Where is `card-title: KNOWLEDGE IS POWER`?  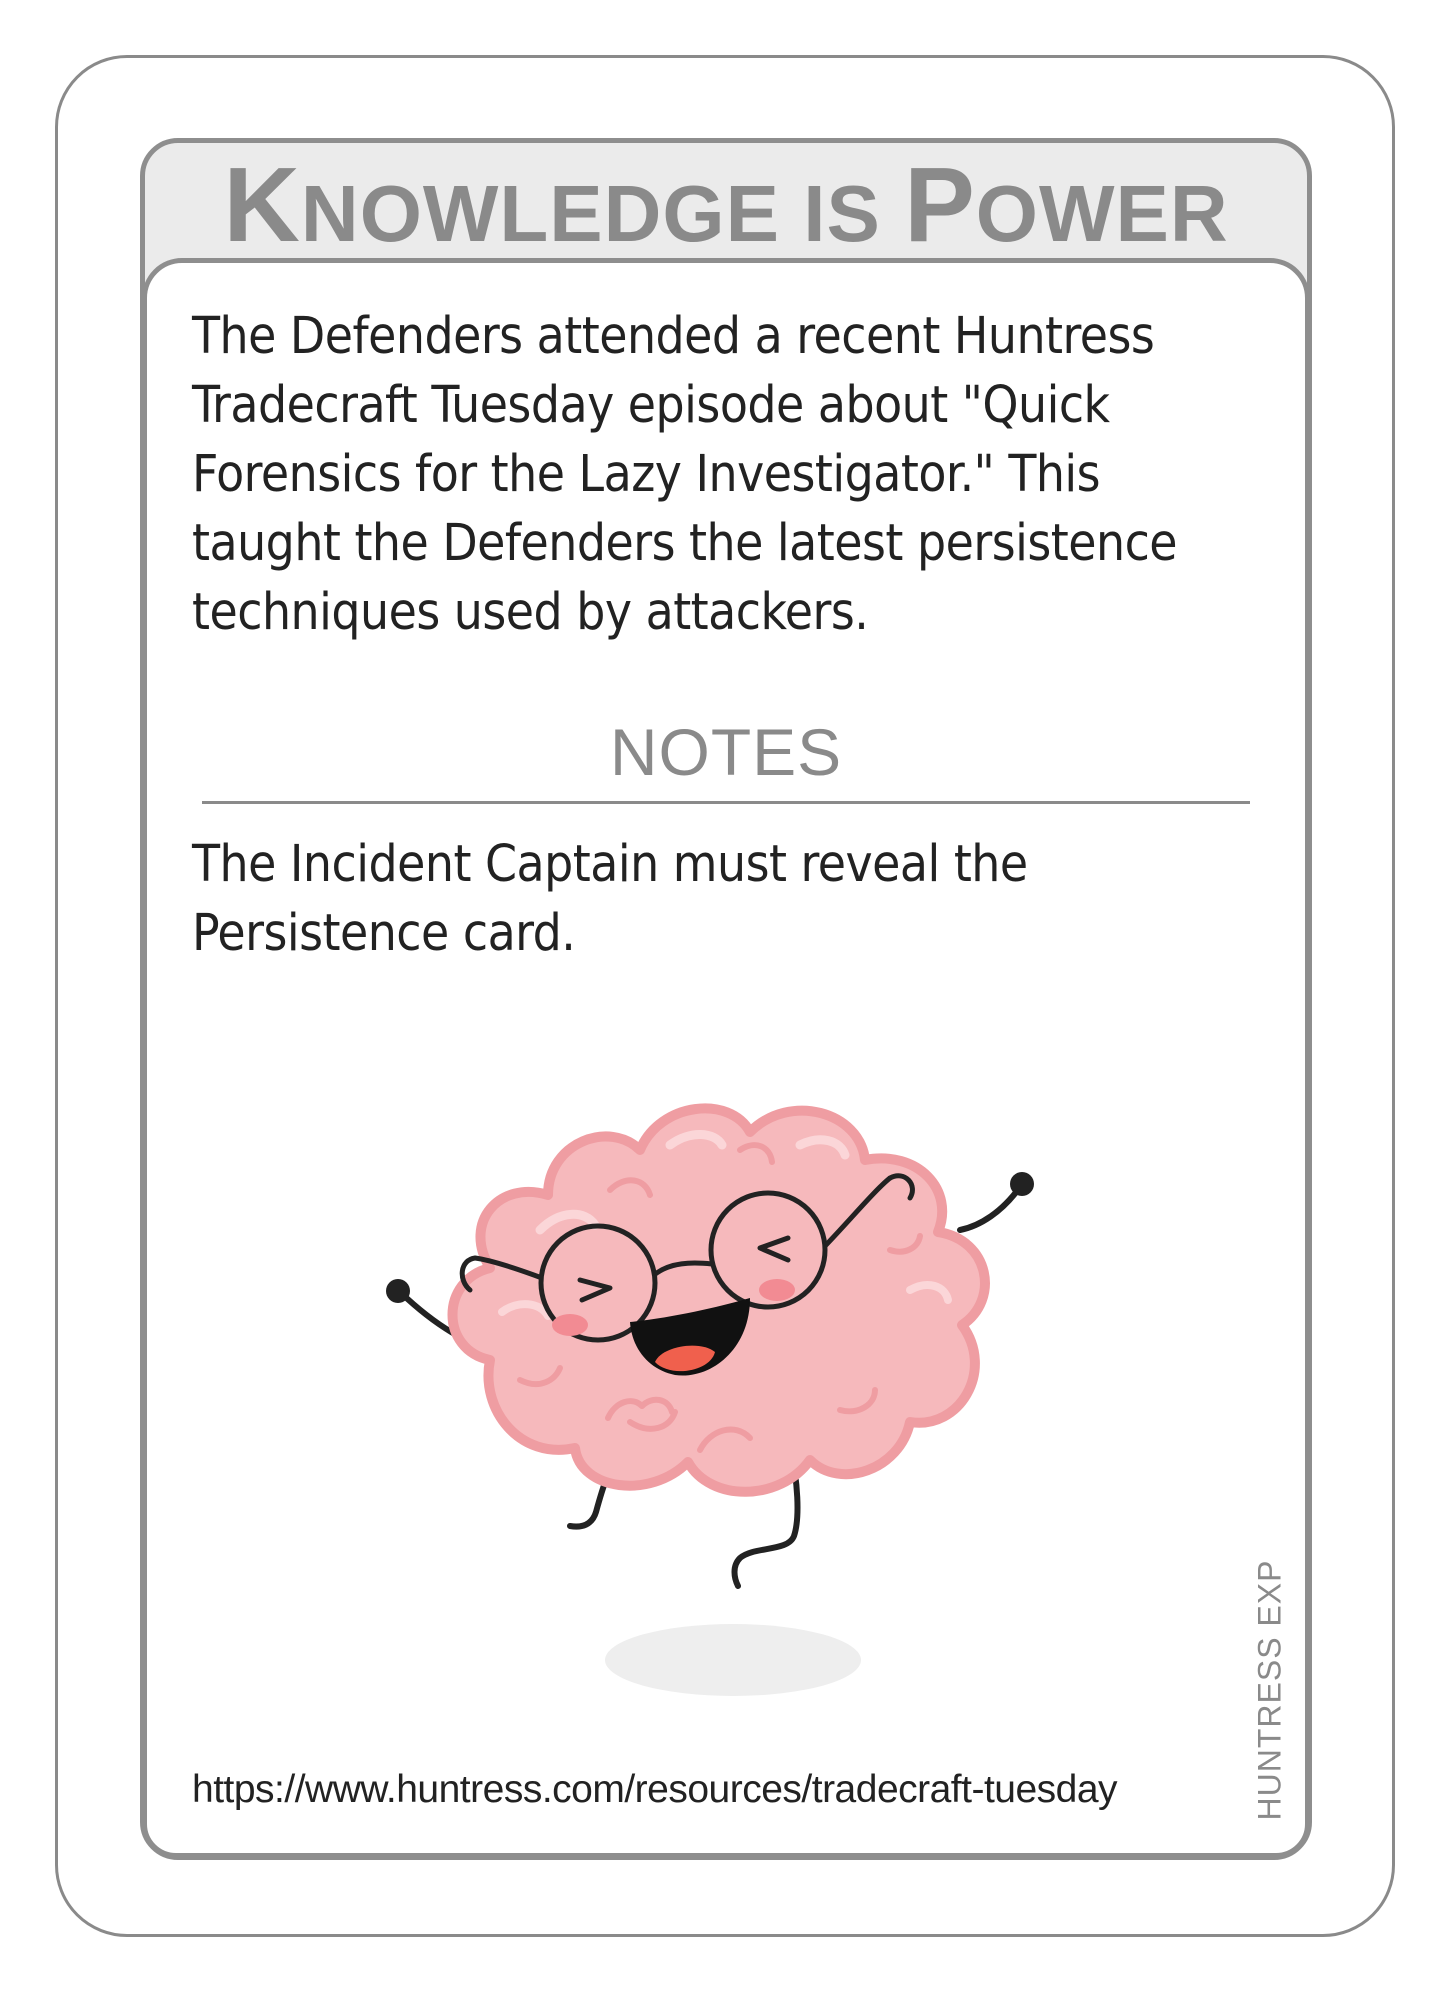 card-title: KNOWLEDGE IS POWER is located at coordinates (726, 205).